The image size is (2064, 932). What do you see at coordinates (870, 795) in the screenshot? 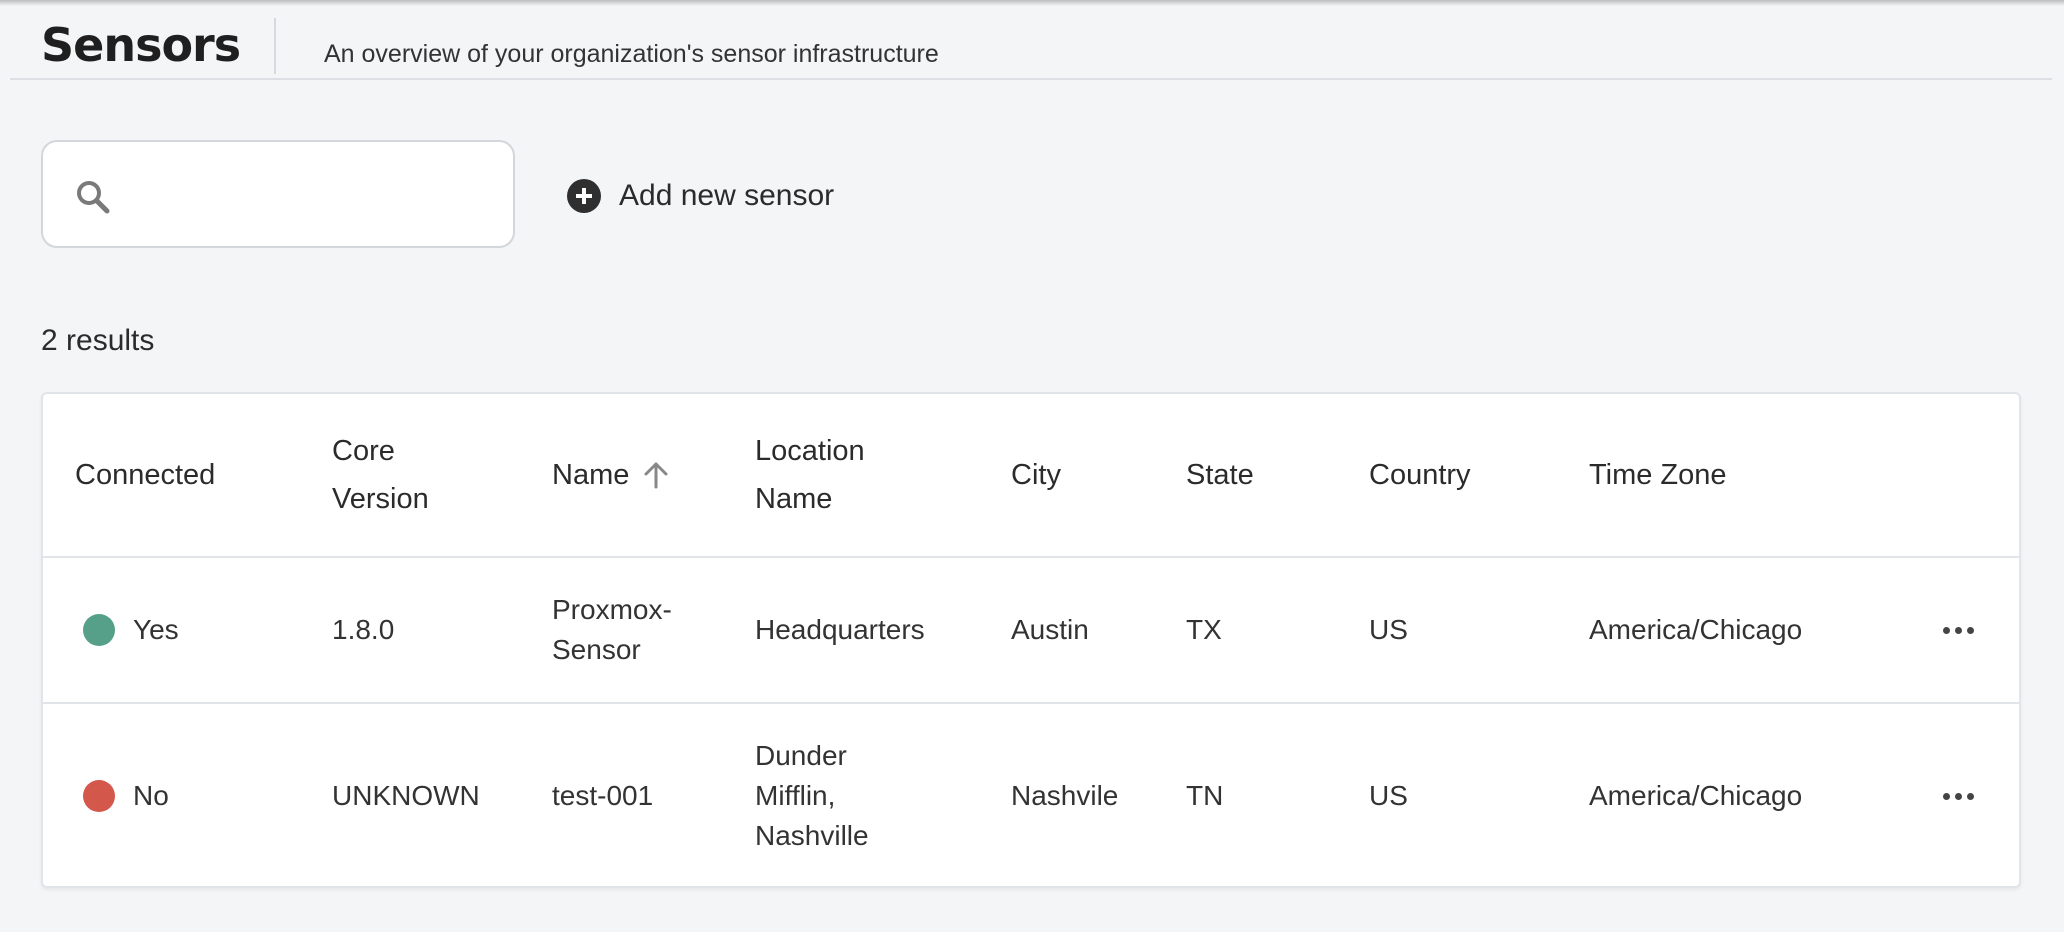
I see `location-name-cell: Dunder Mifflin, Nashville` at bounding box center [870, 795].